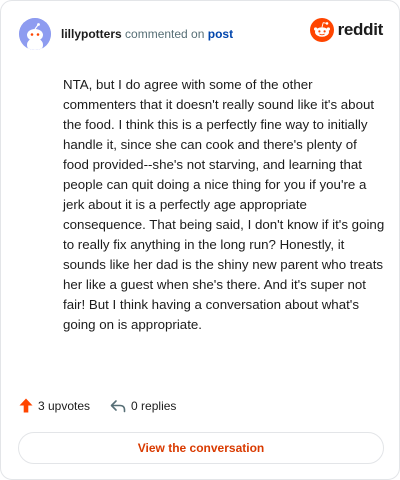  What do you see at coordinates (118, 405) in the screenshot?
I see `reply-arrow-icon` at bounding box center [118, 405].